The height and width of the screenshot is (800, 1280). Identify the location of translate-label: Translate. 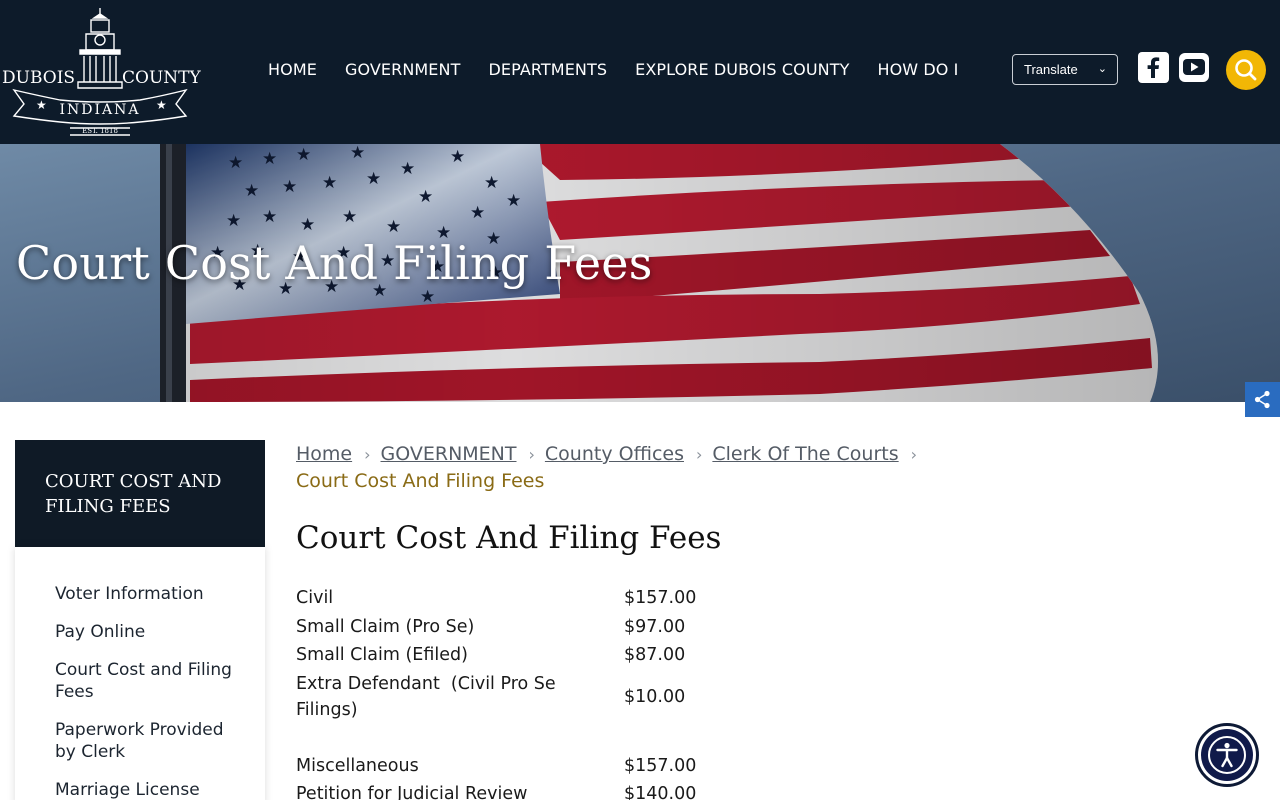
(1051, 69).